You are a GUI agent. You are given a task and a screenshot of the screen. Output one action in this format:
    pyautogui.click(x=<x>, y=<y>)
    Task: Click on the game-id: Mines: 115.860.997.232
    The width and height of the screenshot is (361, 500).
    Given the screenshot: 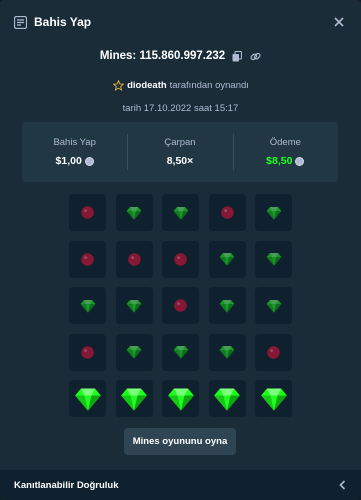 What is the action you would take?
    pyautogui.click(x=162, y=56)
    